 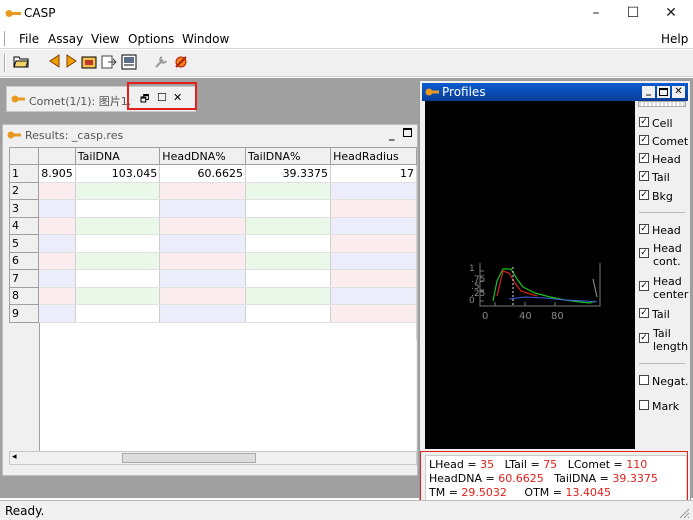 I want to click on row-header: 6, so click(x=24, y=260).